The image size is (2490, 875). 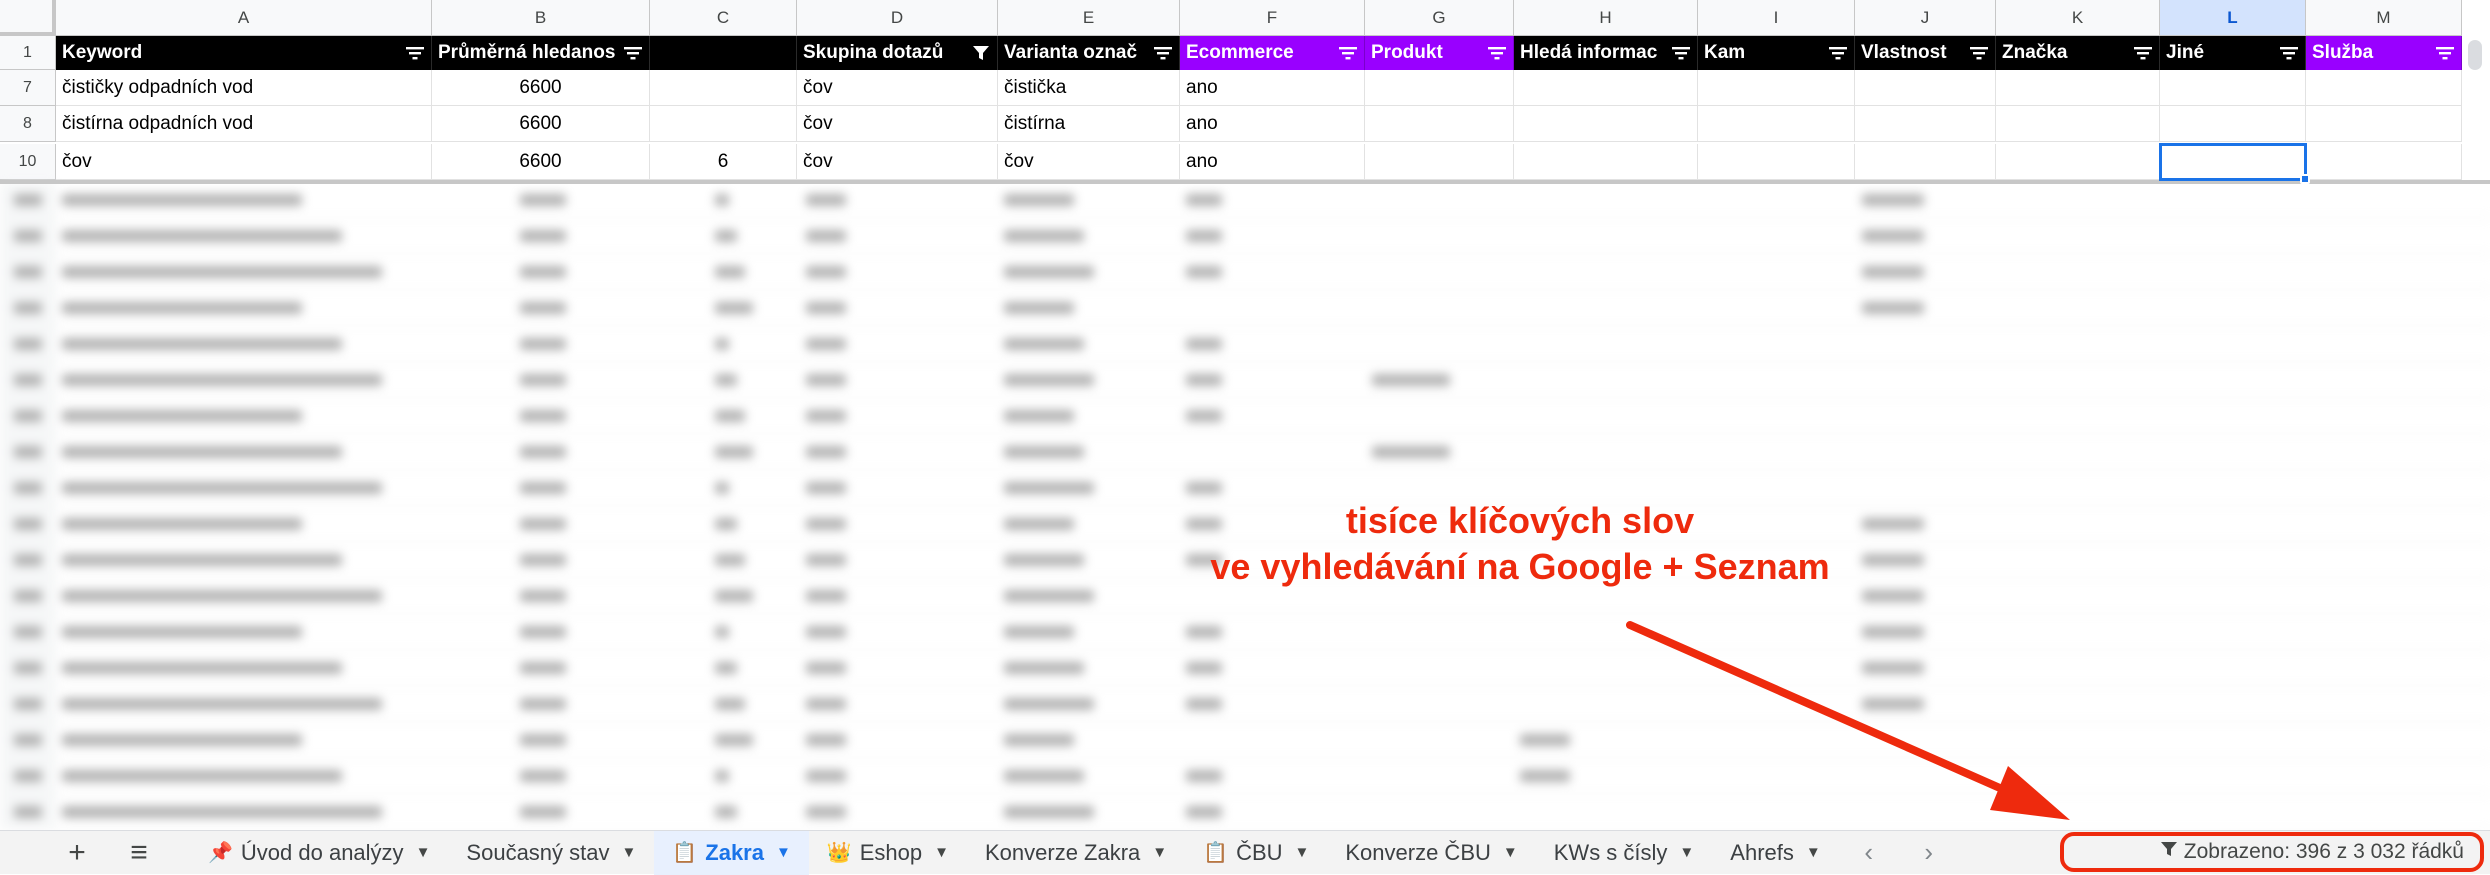 I want to click on sheet-tab: 📋 Zakra ▼, so click(x=731, y=852).